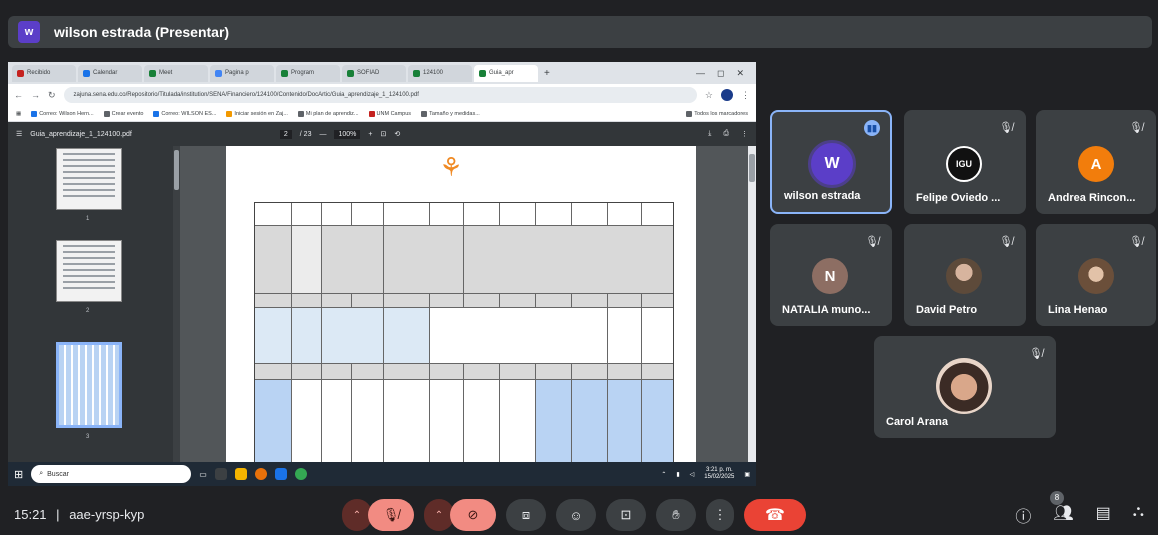 The image size is (1158, 535). I want to click on minimize-icon: —, so click(700, 73).